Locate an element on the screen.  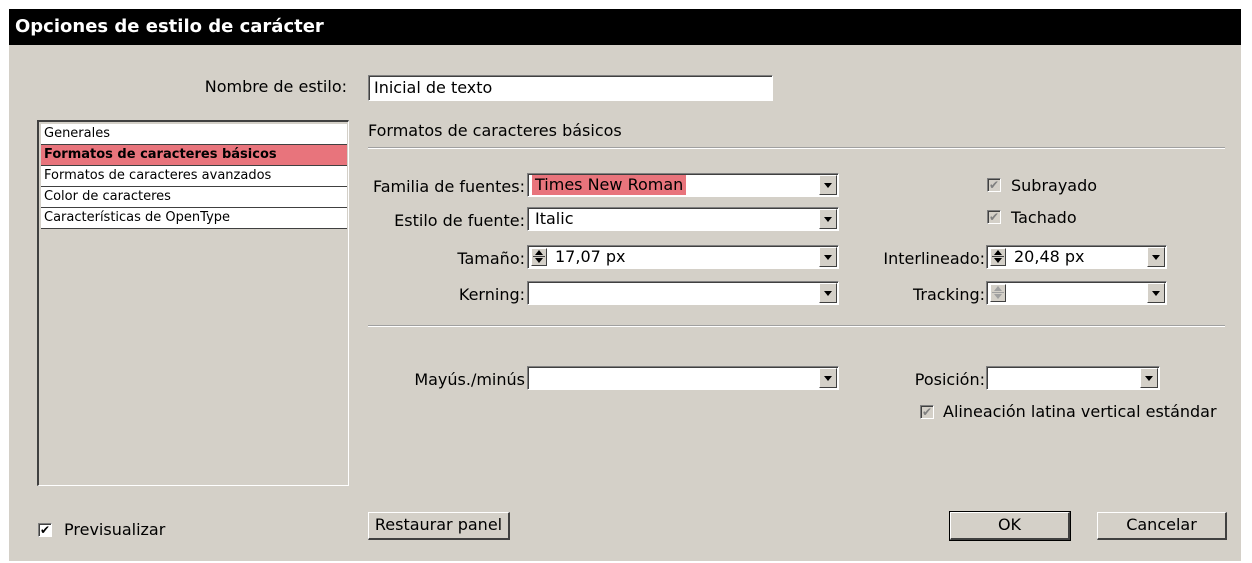
tracking-value is located at coordinates (1014, 293).